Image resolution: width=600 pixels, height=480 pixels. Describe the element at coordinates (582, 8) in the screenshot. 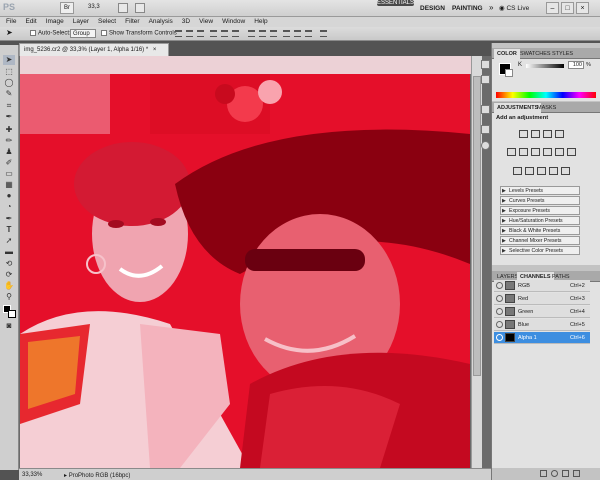

I see `close-window-button: ×` at that location.